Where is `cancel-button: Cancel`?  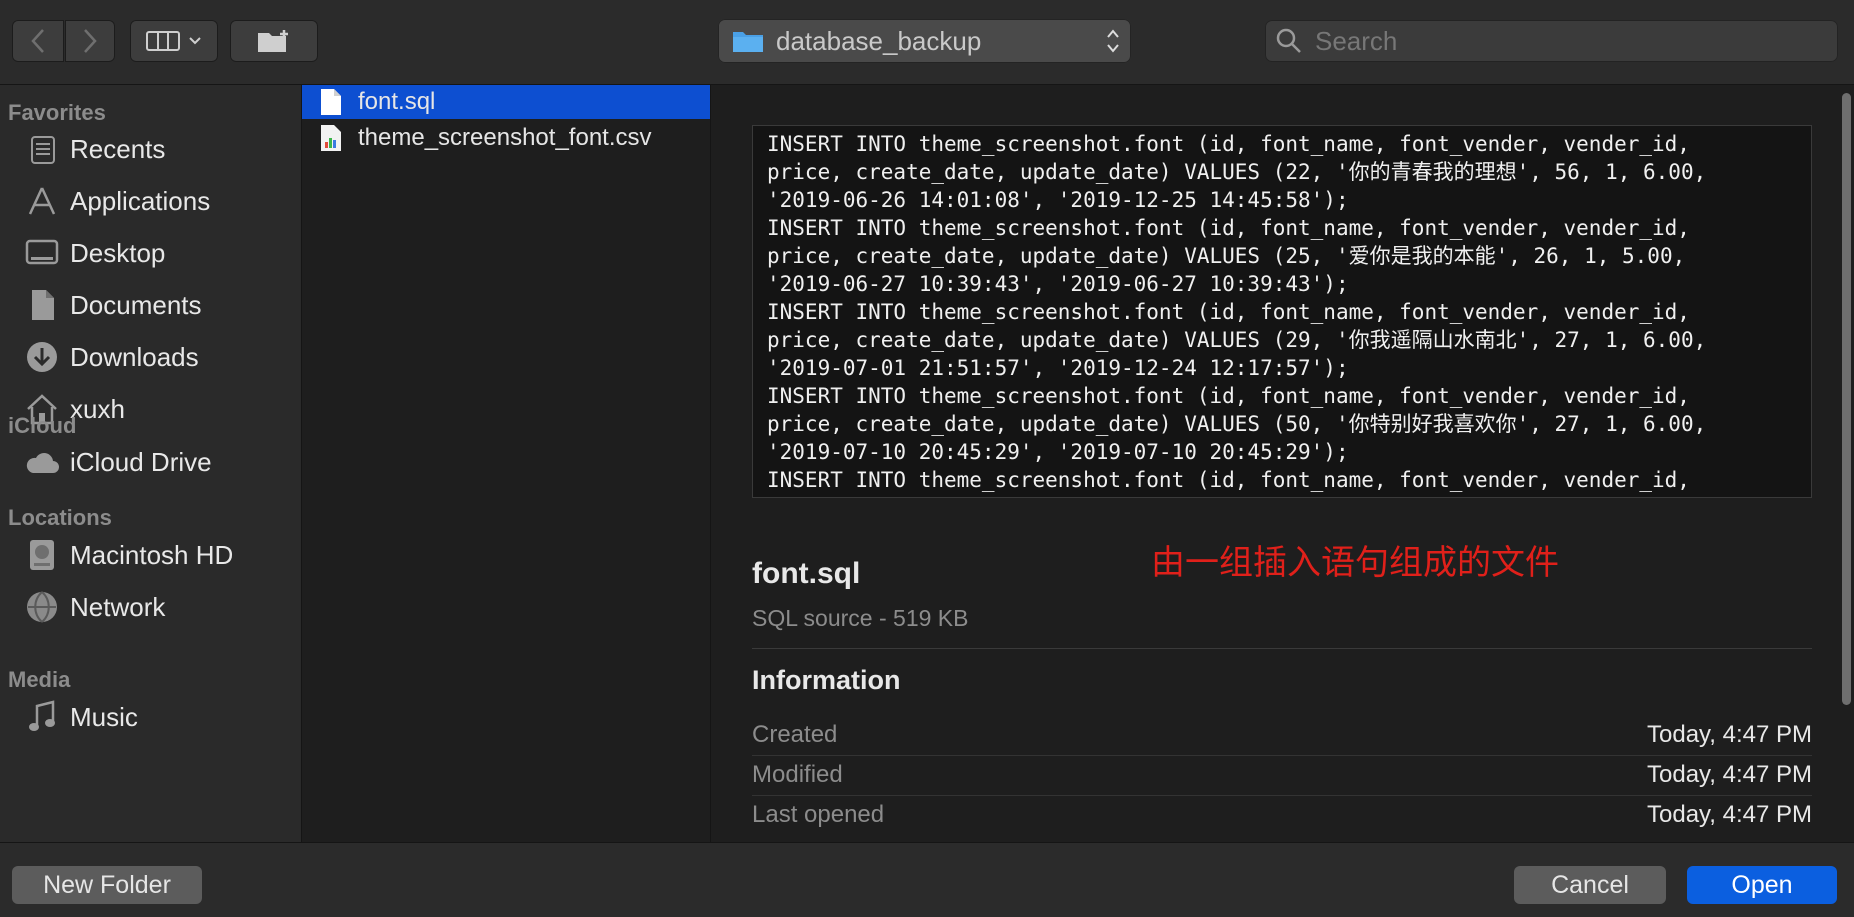
cancel-button: Cancel is located at coordinates (1590, 885).